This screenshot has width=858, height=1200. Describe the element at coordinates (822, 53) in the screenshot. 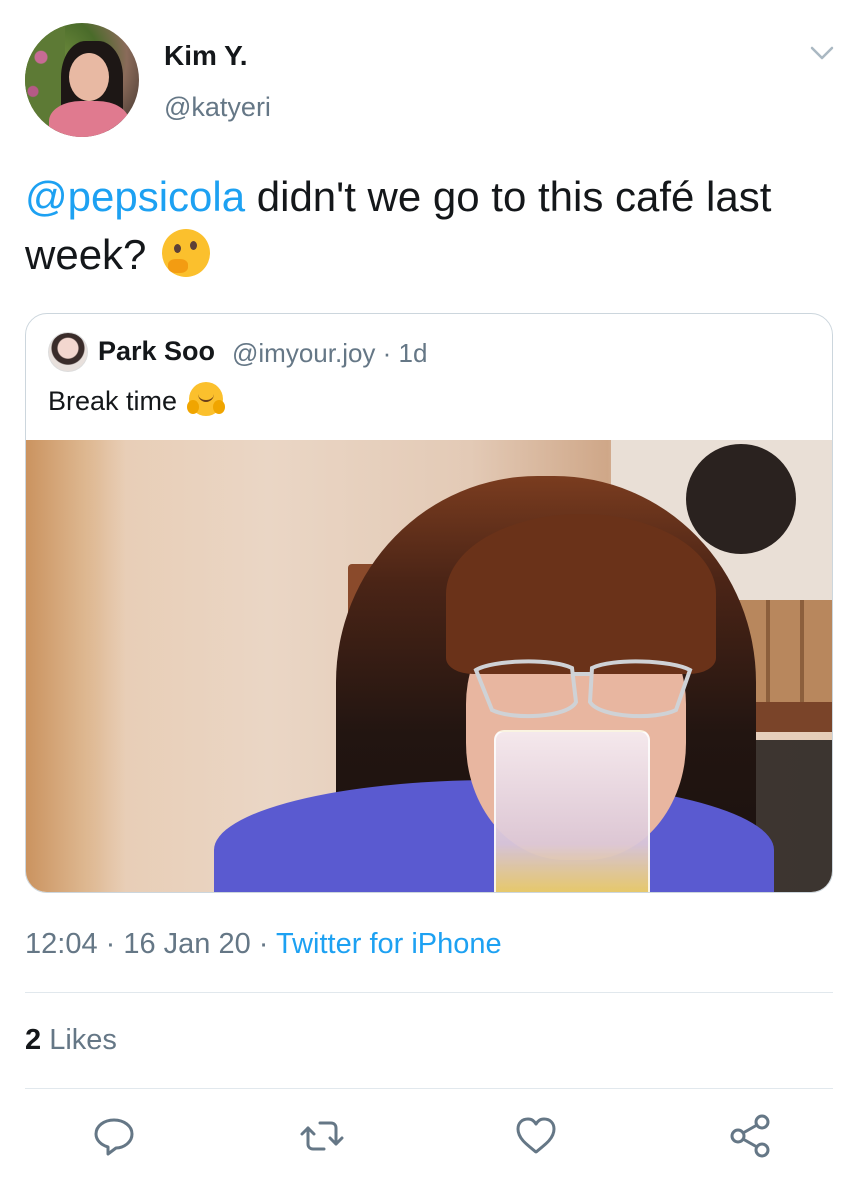

I see `chevron-down-icon` at that location.